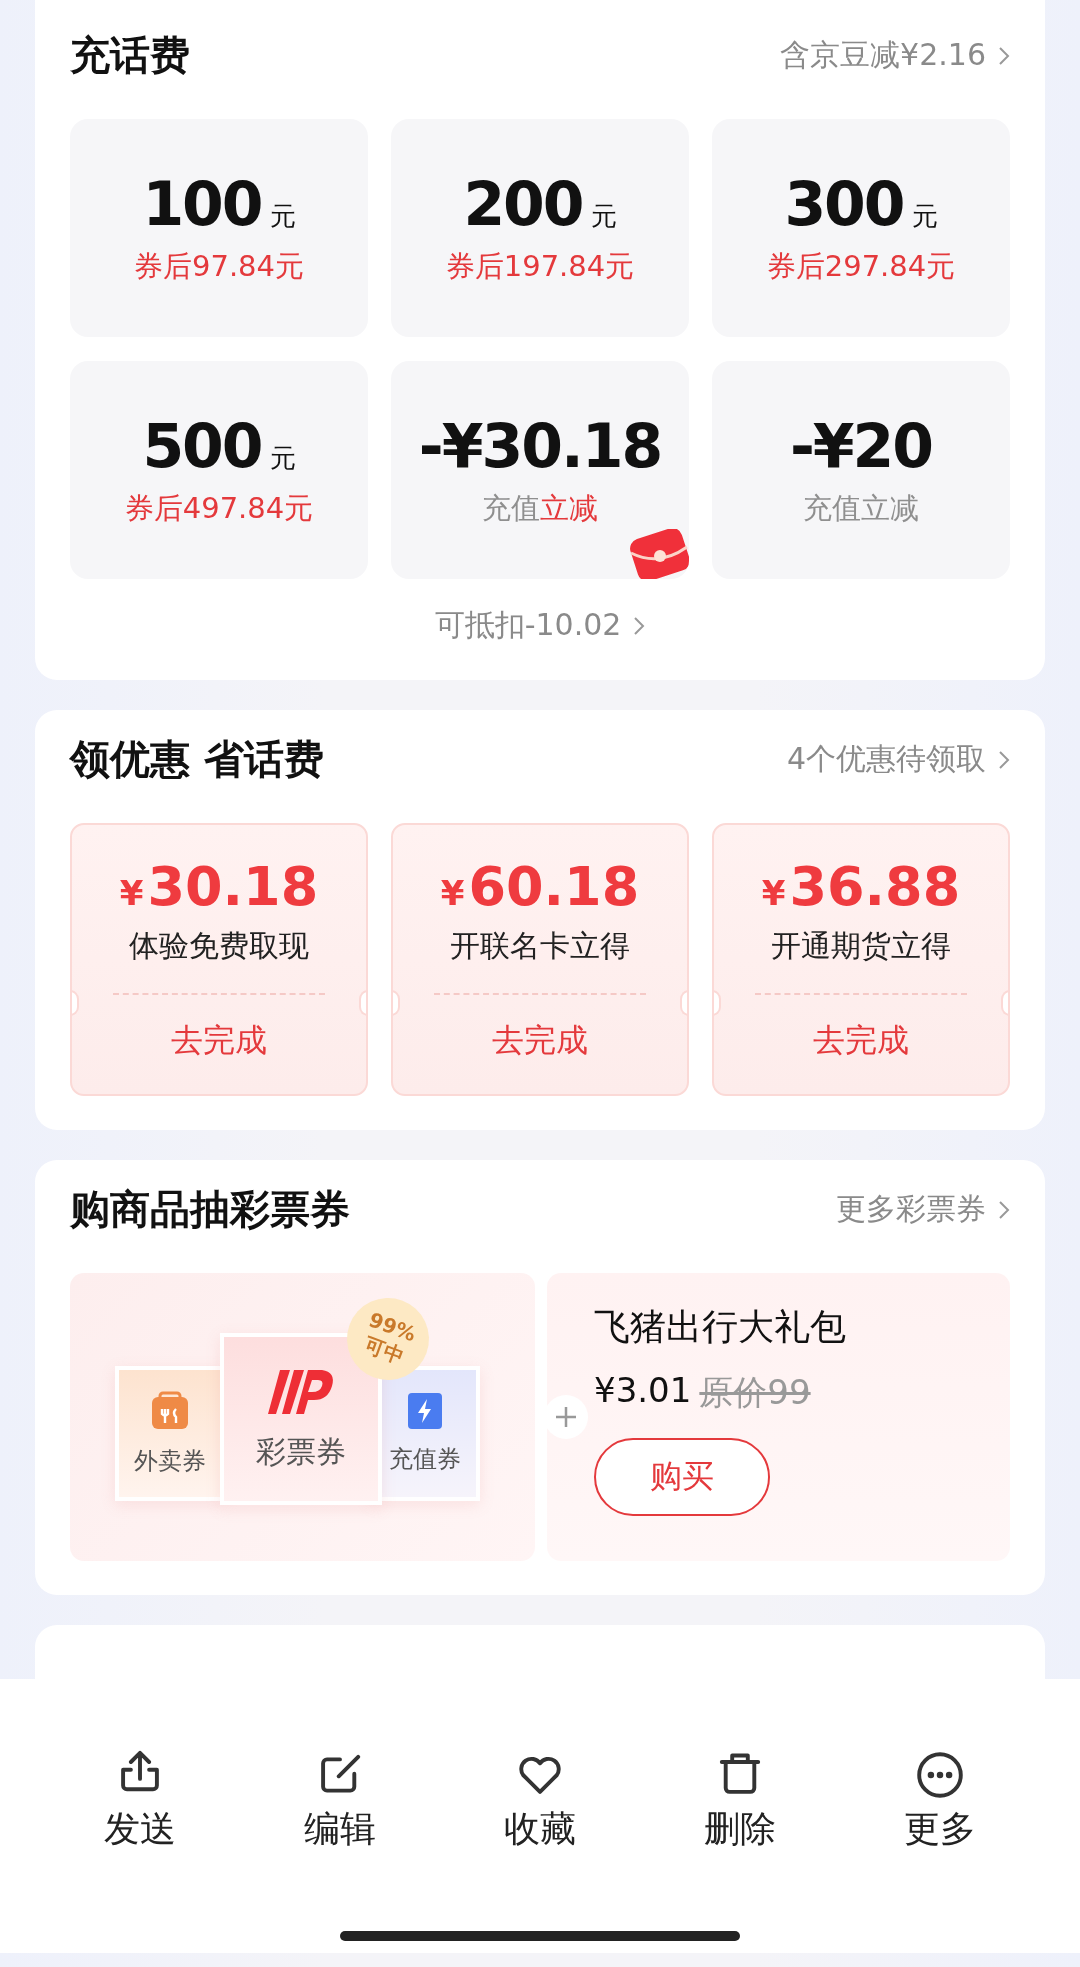  Describe the element at coordinates (202, 446) in the screenshot. I see `amount-value: 500` at that location.